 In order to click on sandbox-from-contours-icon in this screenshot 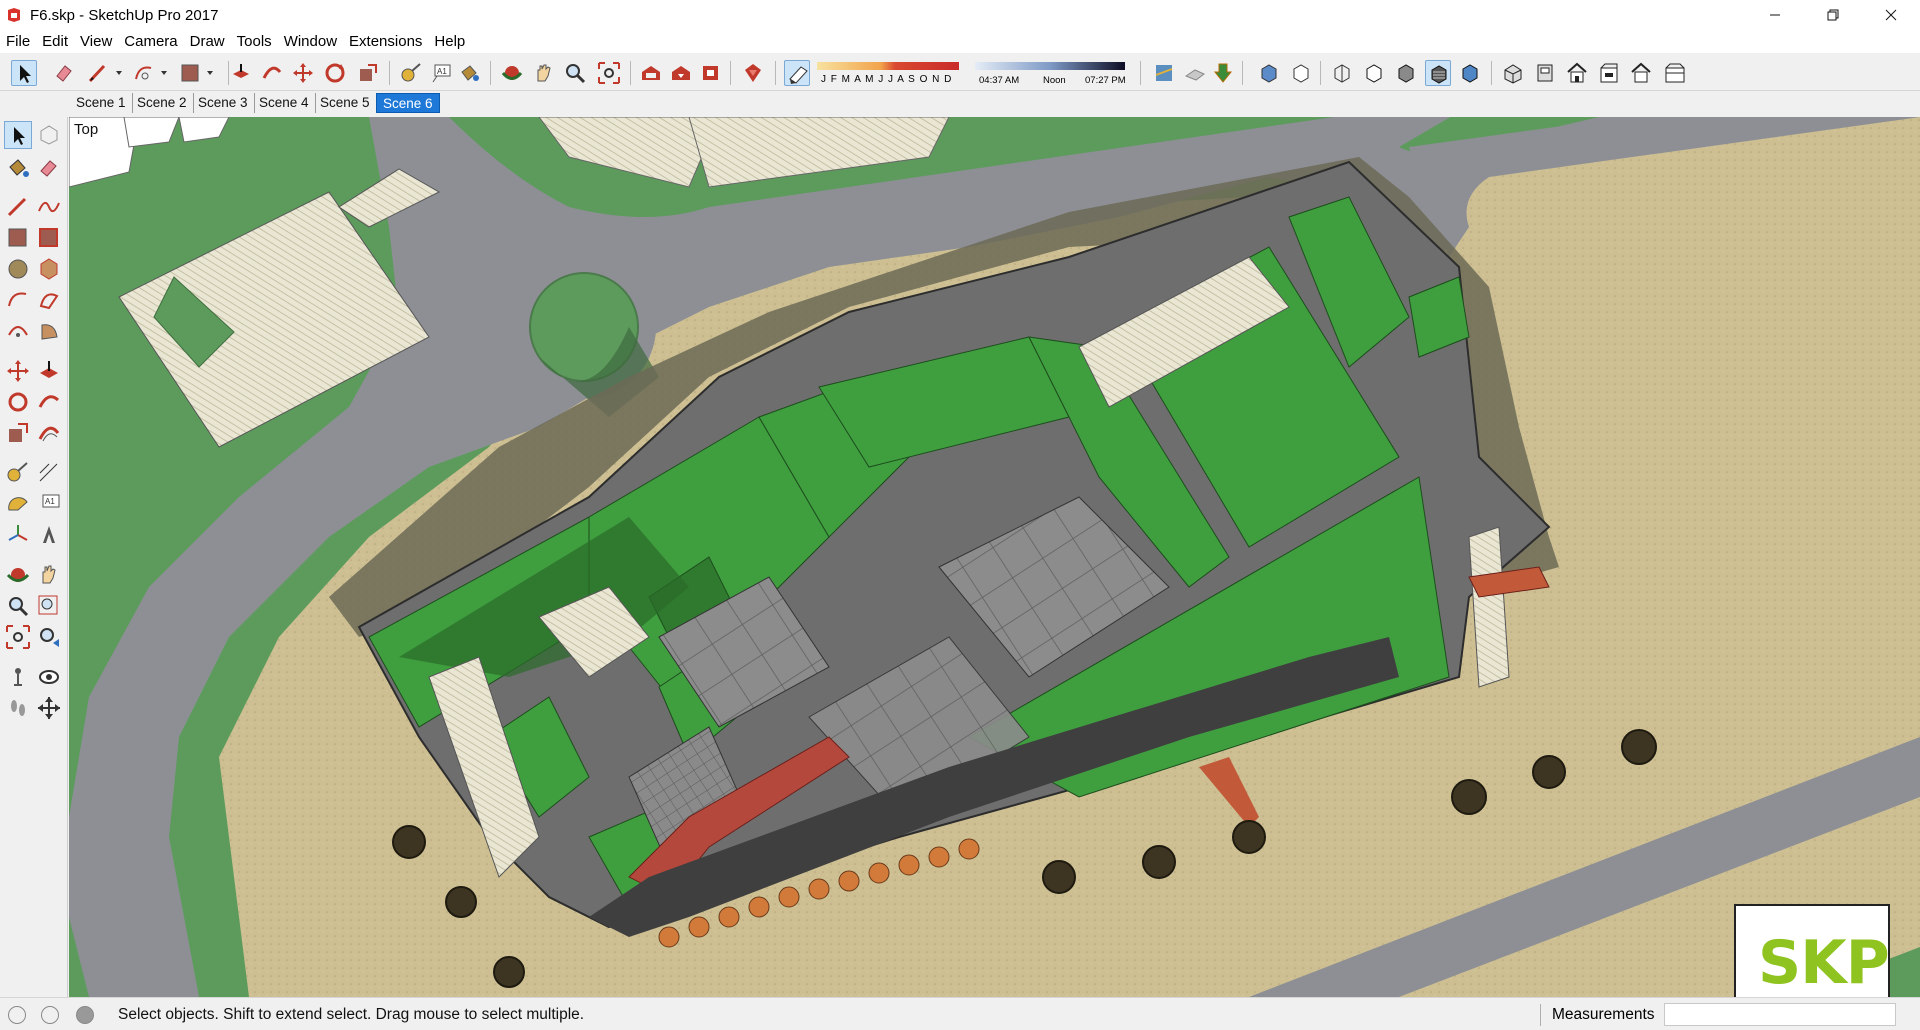, I will do `click(1164, 73)`.